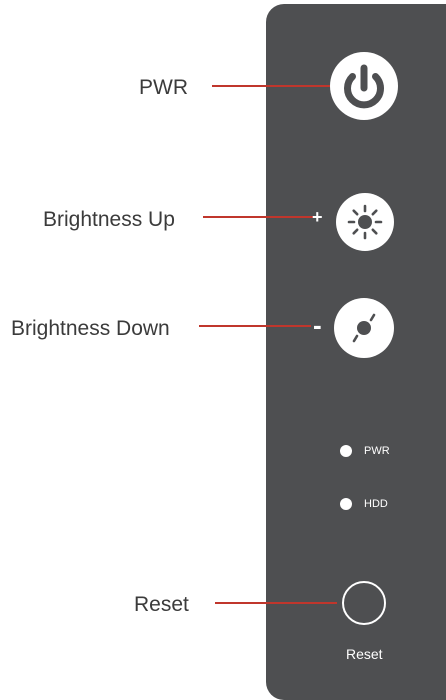 This screenshot has height=700, width=446. Describe the element at coordinates (364, 654) in the screenshot. I see `reset-button-label: Reset` at that location.